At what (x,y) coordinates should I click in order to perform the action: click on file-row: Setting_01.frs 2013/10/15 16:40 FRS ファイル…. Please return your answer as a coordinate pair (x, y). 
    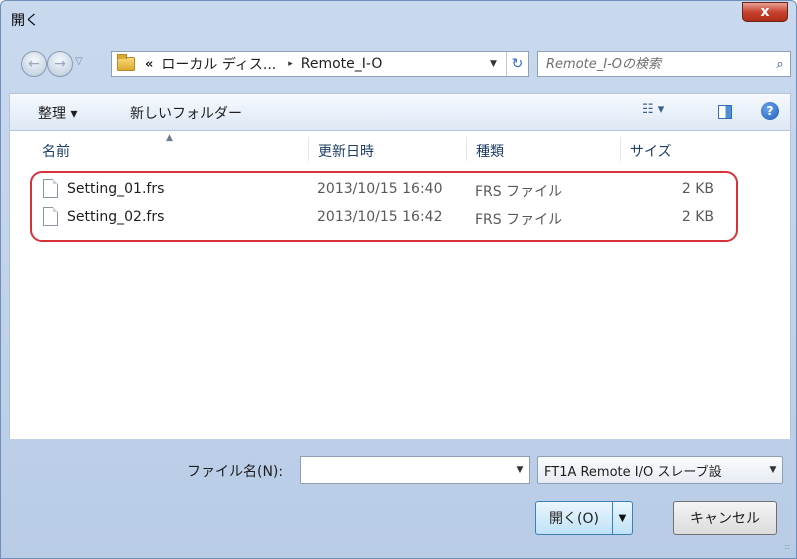
    Looking at the image, I should click on (401, 190).